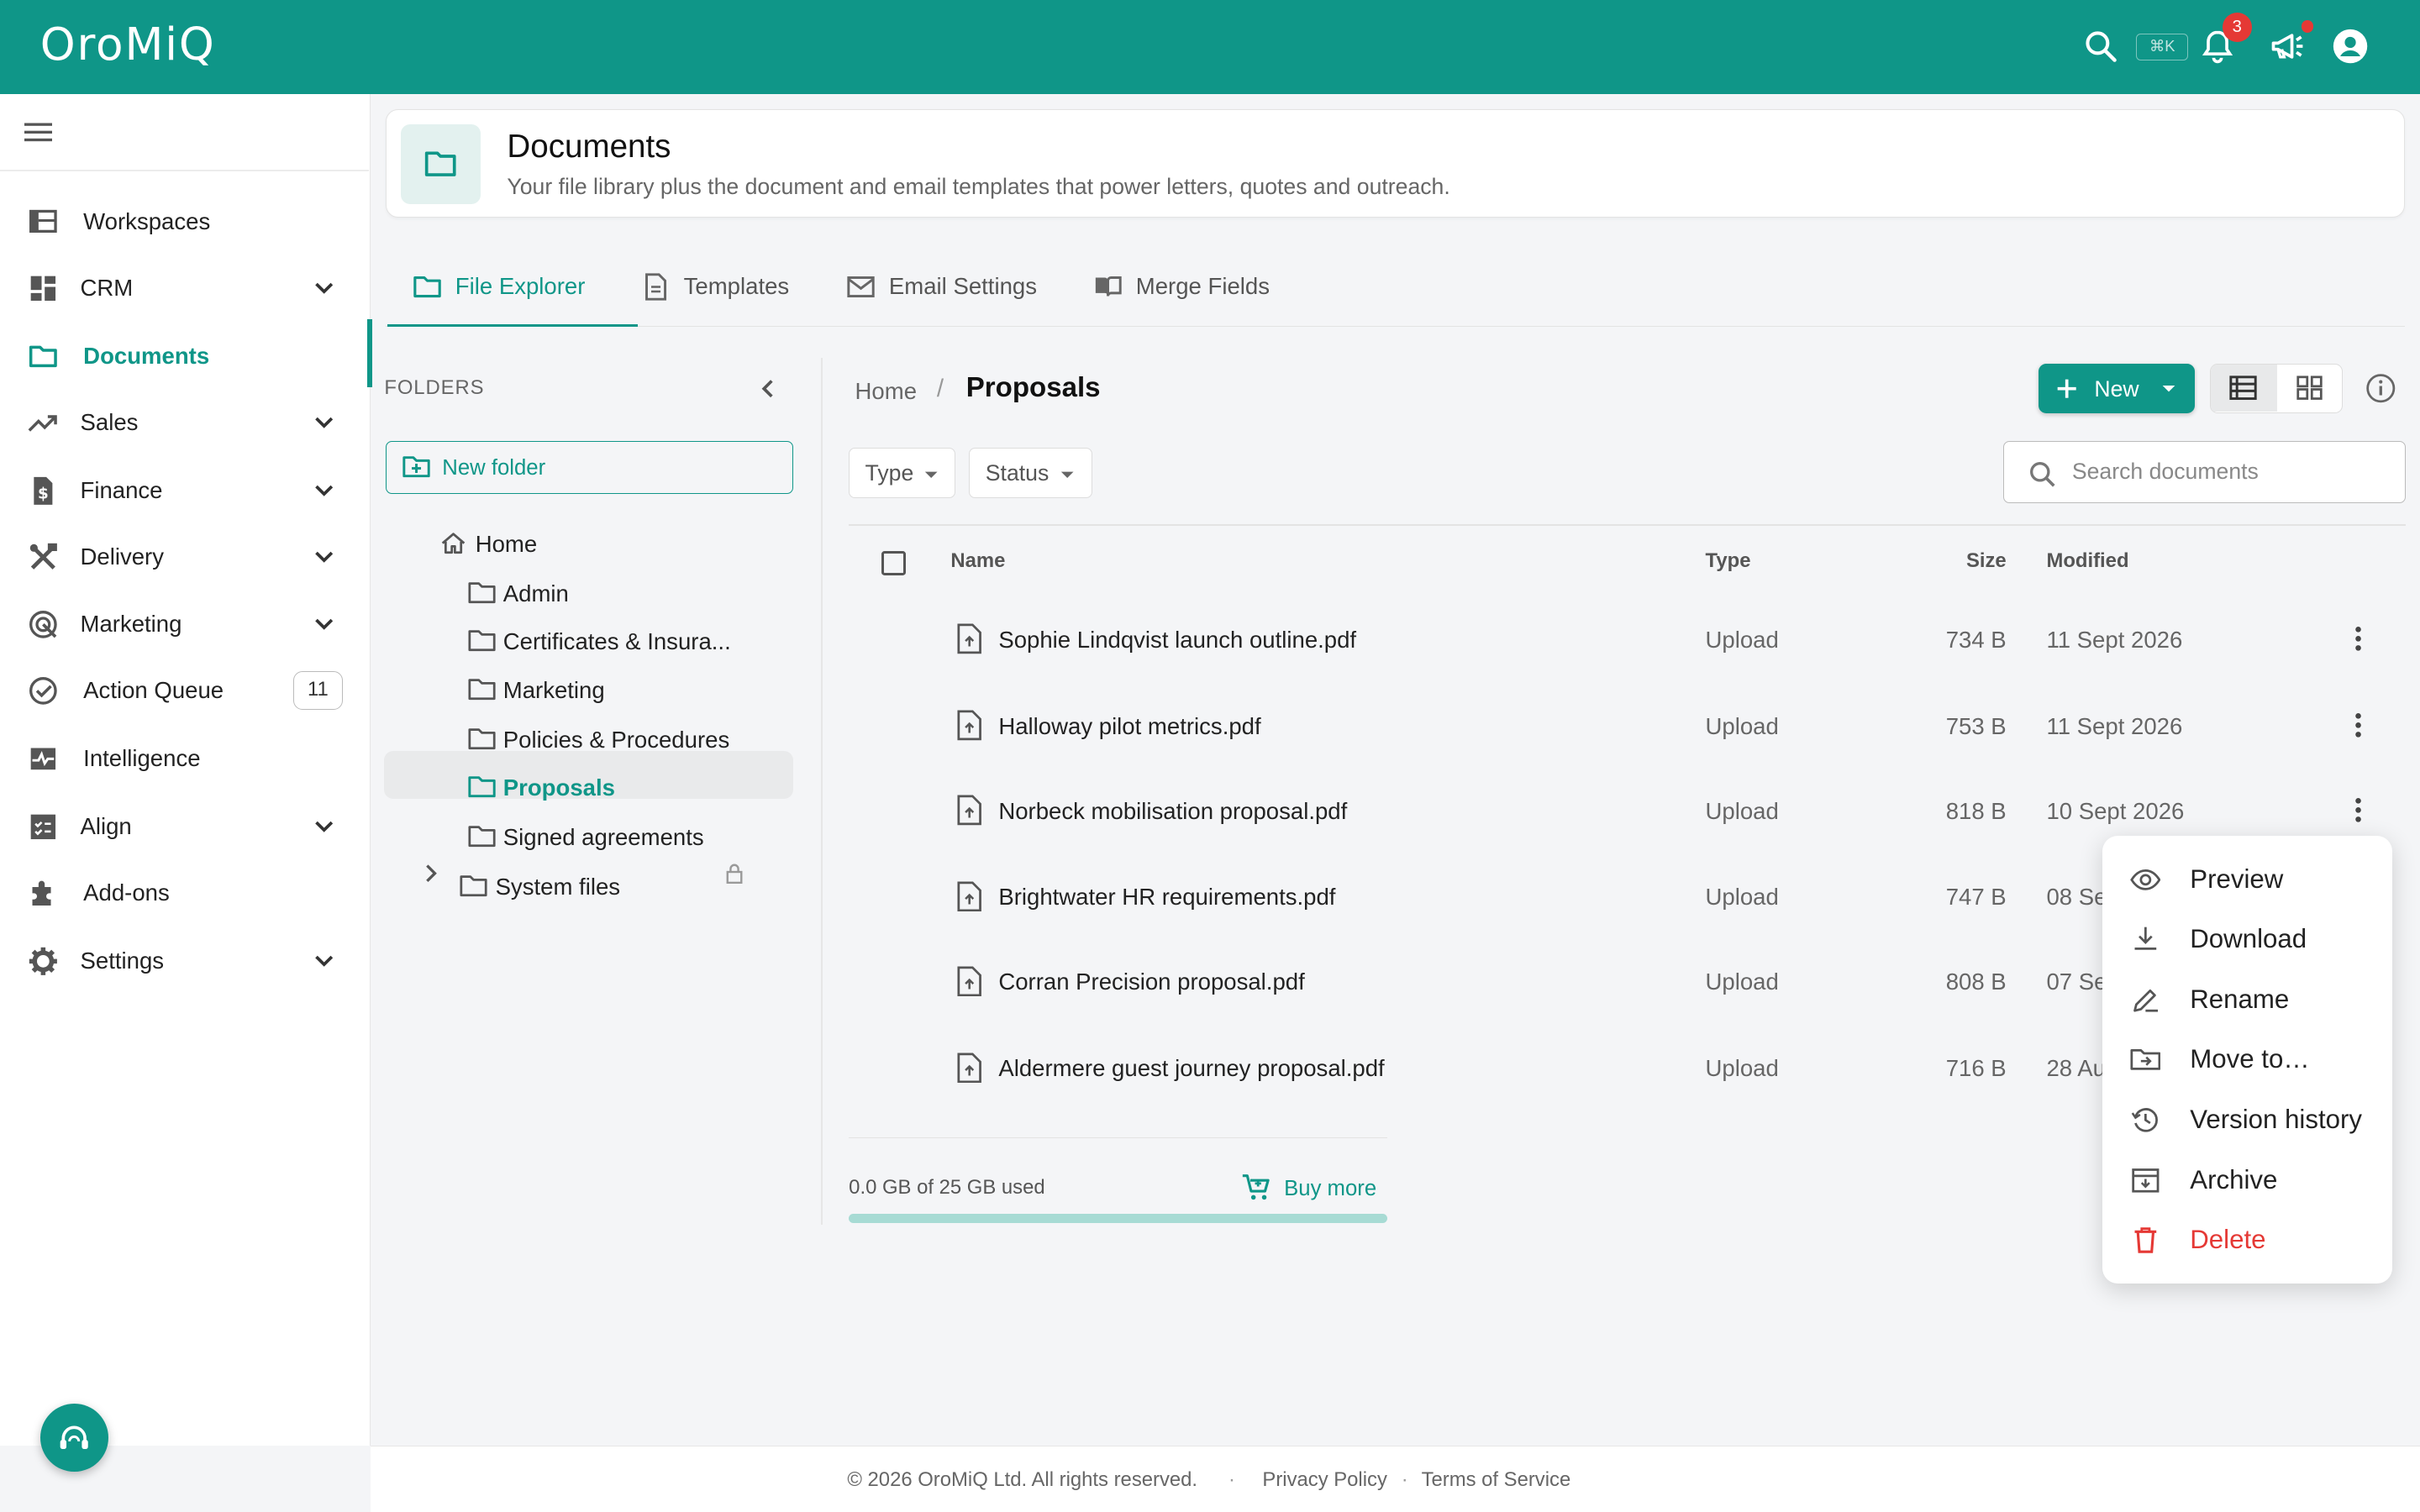  What do you see at coordinates (2146, 1000) in the screenshot?
I see `edit-icon` at bounding box center [2146, 1000].